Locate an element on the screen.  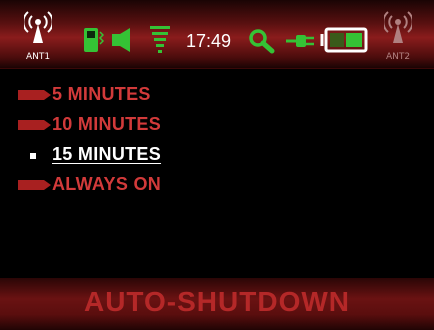
menu-item-5-minutes: 5 MINUTES is located at coordinates (217, 97).